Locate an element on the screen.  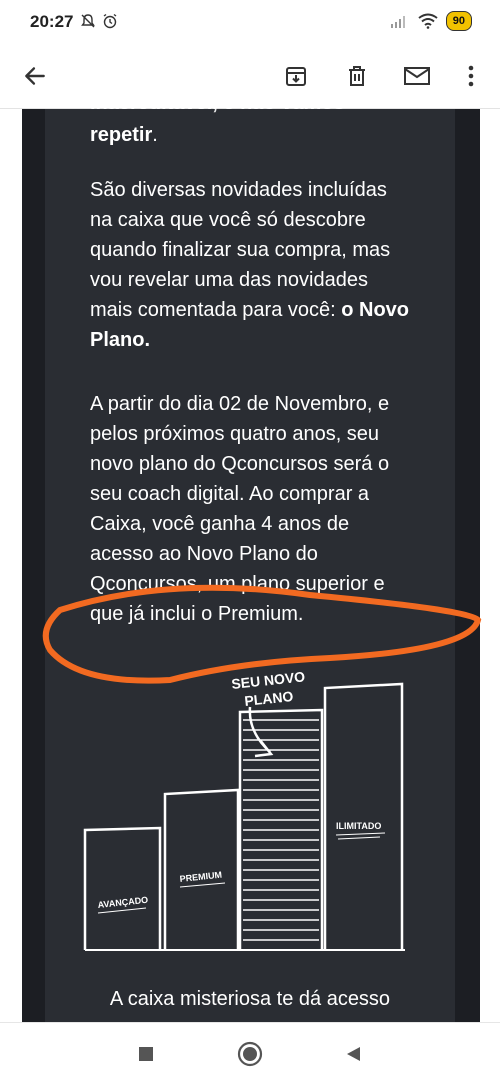
bar-label-unlimited: ILIMITADO is located at coordinates (358, 826).